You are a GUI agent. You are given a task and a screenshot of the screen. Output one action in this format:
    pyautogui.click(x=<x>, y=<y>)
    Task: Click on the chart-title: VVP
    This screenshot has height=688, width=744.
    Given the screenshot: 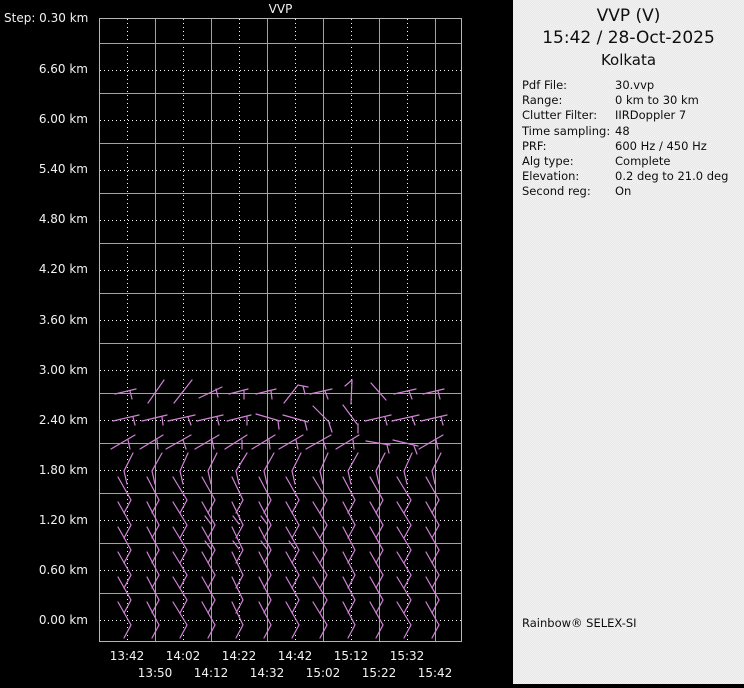 What is the action you would take?
    pyautogui.click(x=280, y=9)
    